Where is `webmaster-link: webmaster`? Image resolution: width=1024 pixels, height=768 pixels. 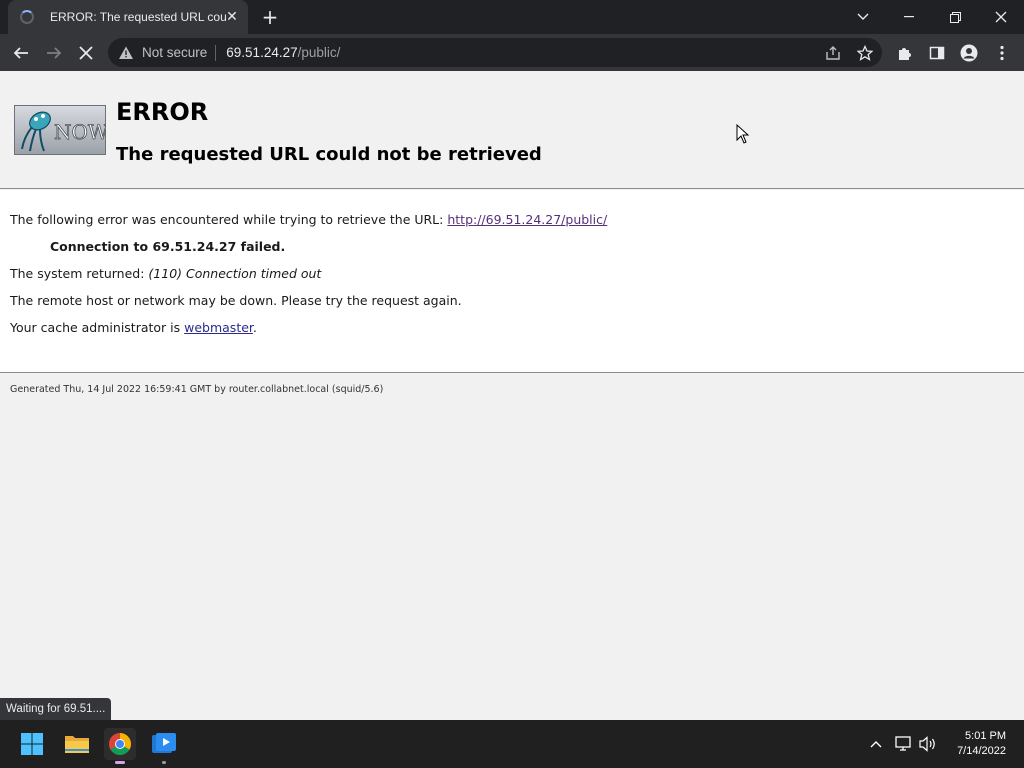
webmaster-link: webmaster is located at coordinates (218, 327).